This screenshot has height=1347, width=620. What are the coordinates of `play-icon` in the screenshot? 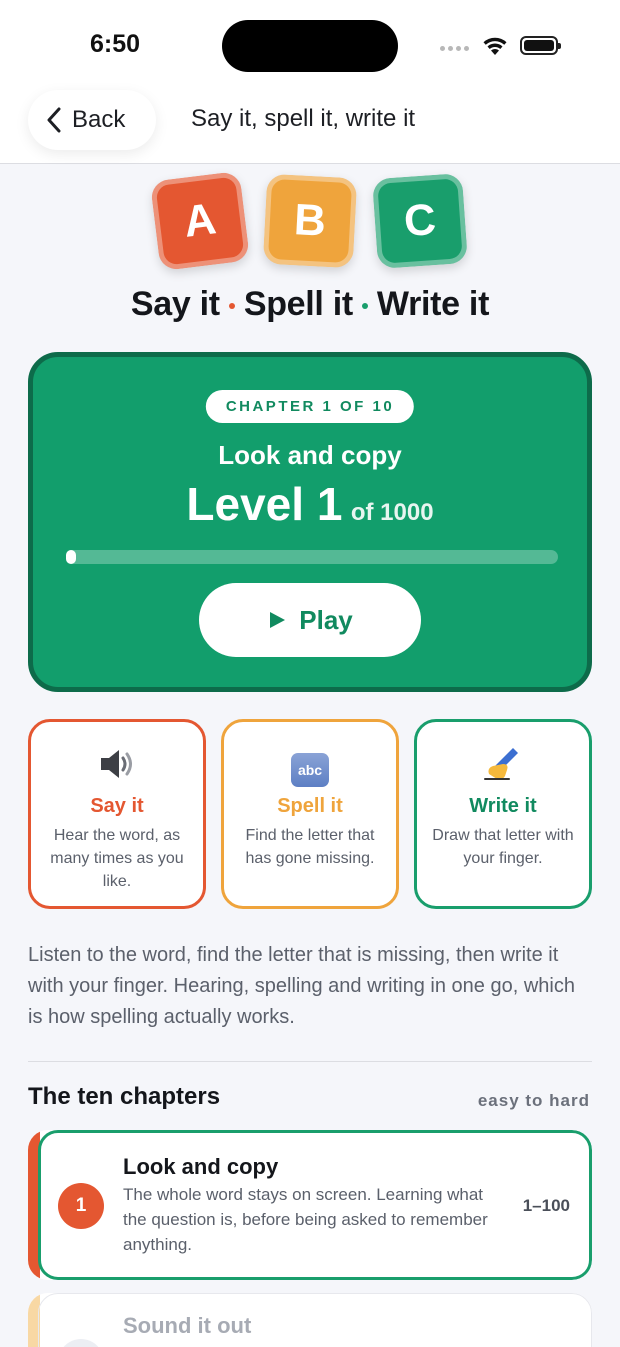 It's located at (278, 620).